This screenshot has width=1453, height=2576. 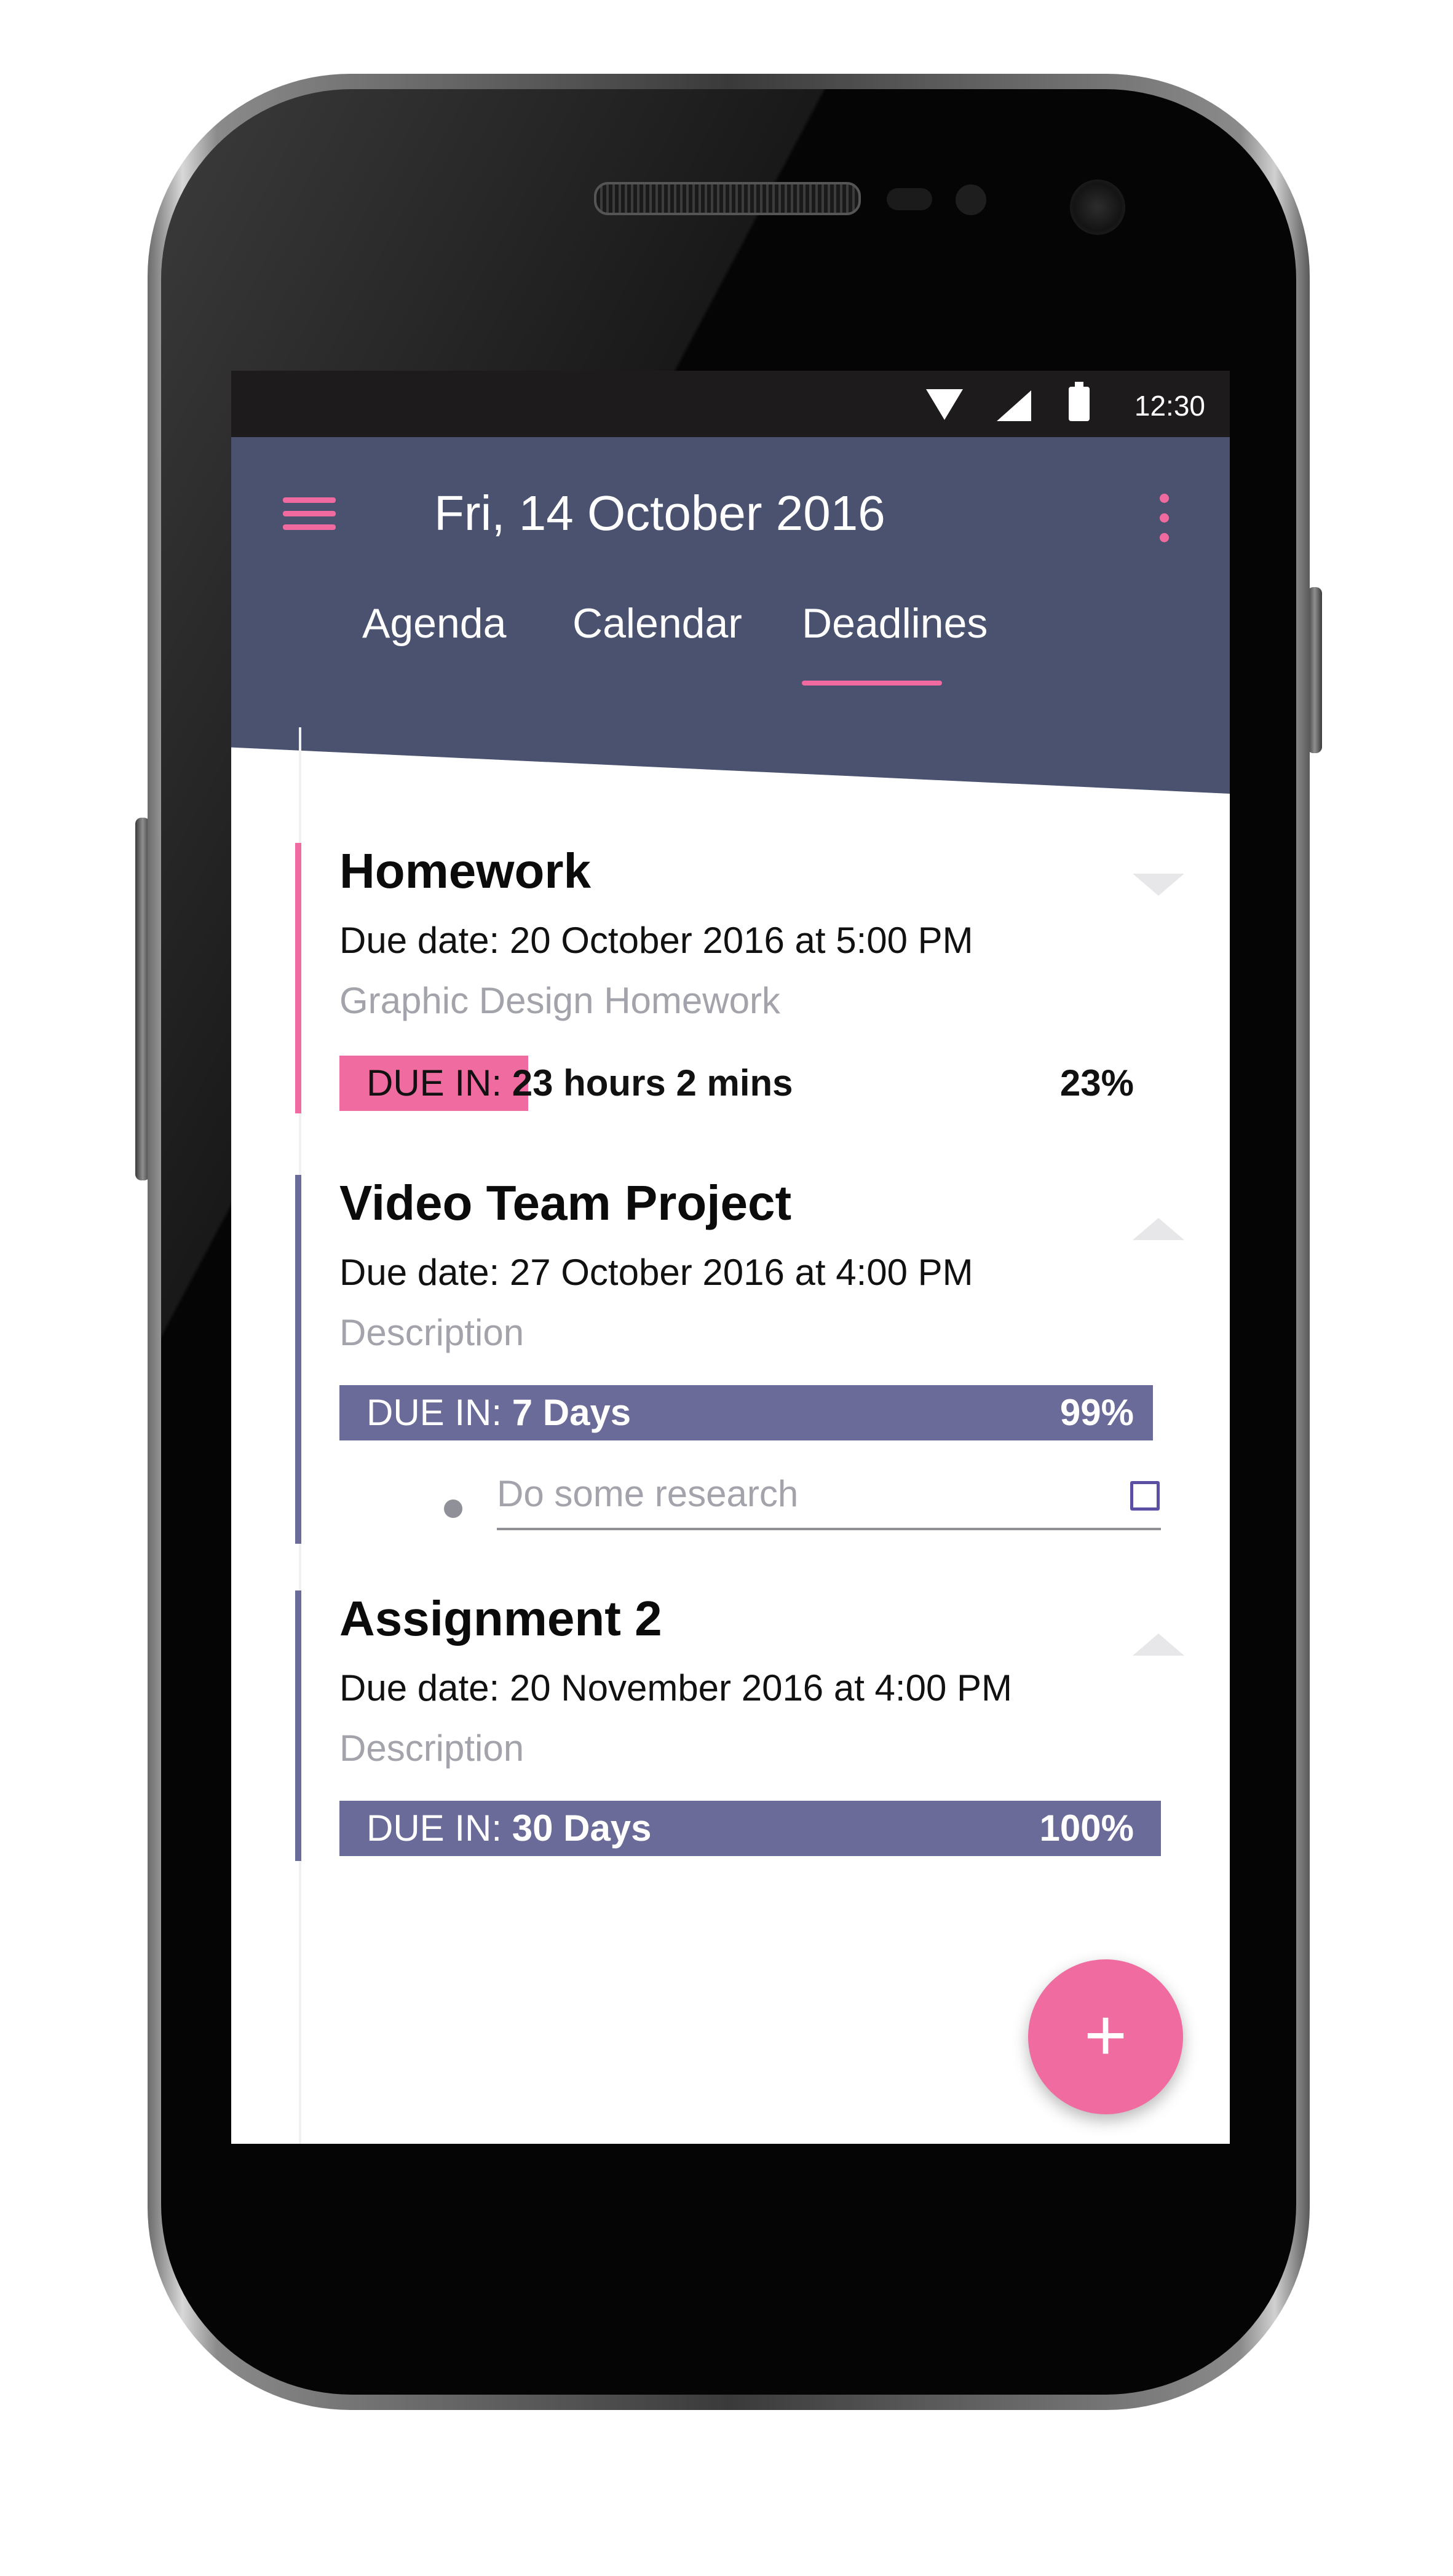 What do you see at coordinates (1097, 208) in the screenshot?
I see `front-camera` at bounding box center [1097, 208].